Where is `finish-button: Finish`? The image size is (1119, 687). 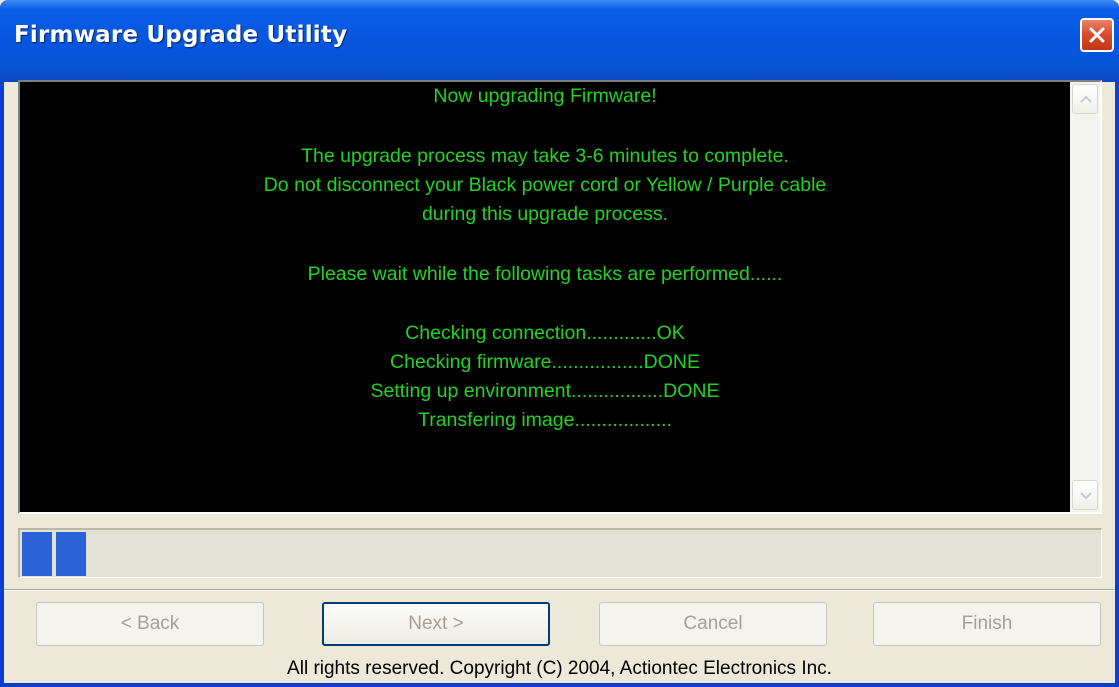
finish-button: Finish is located at coordinates (987, 624).